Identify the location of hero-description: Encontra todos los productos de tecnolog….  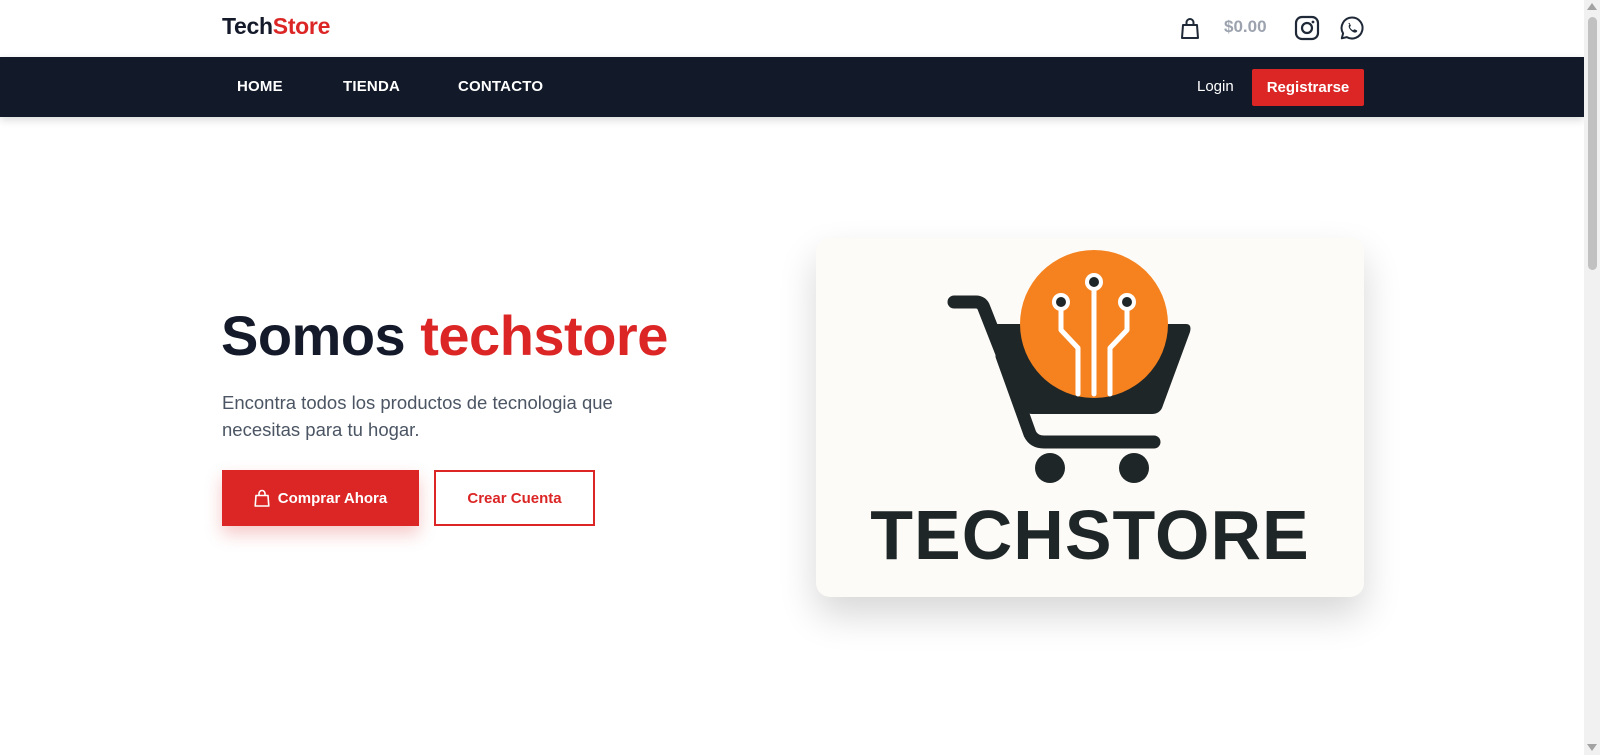
(417, 416).